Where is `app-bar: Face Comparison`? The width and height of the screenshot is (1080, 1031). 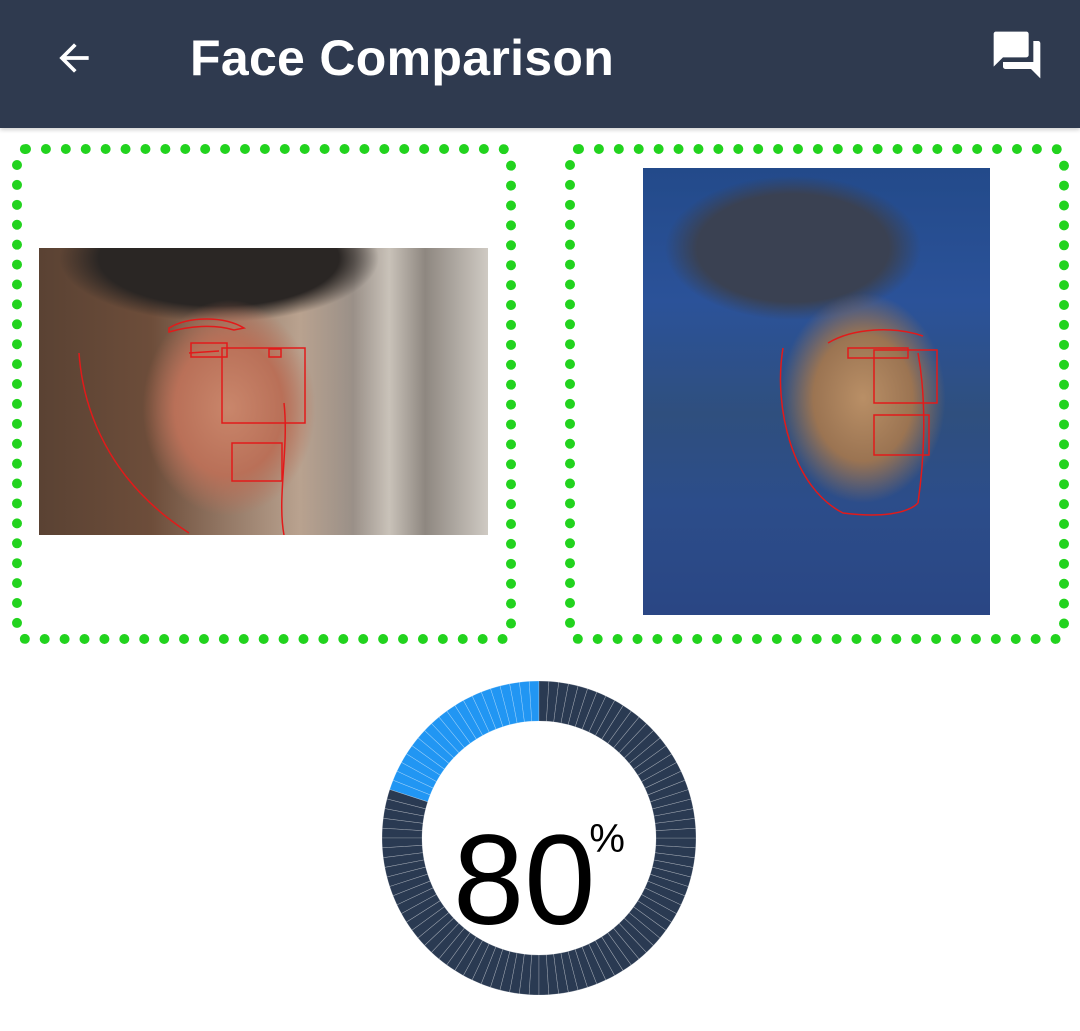
app-bar: Face Comparison is located at coordinates (540, 64).